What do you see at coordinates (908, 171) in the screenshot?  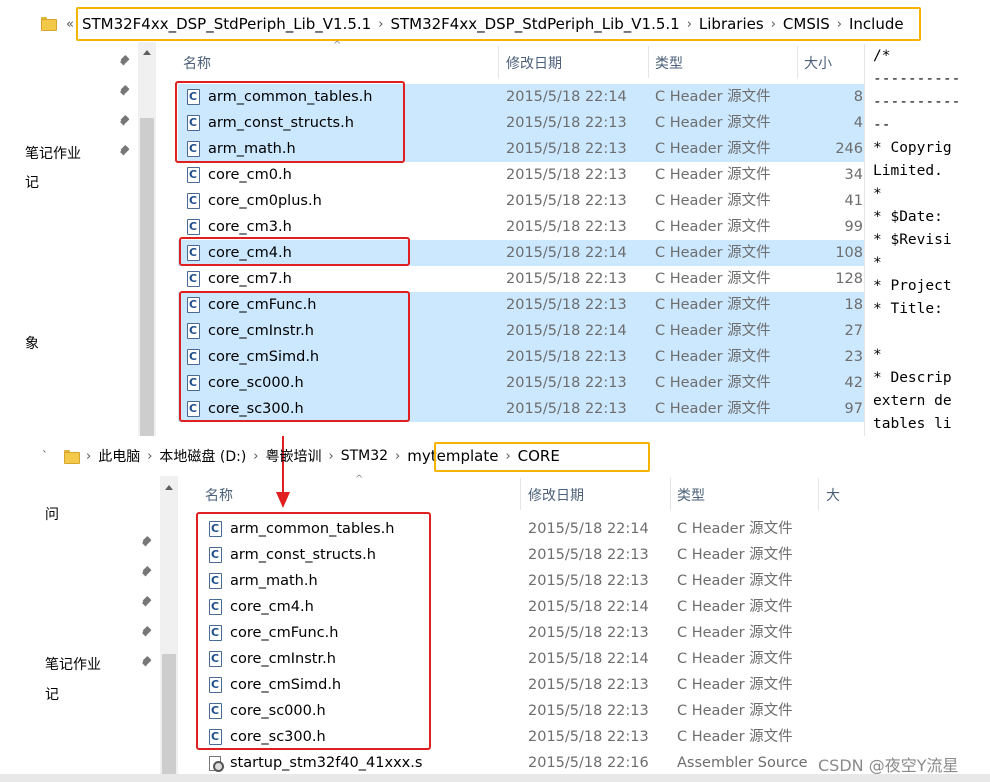 I see `preview-line: Limited.` at bounding box center [908, 171].